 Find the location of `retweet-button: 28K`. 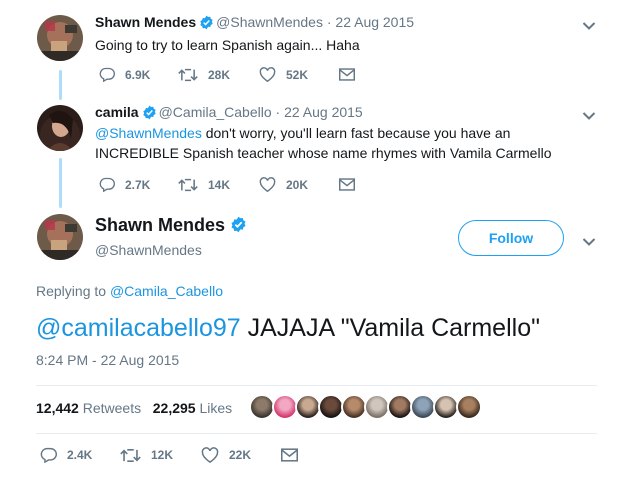

retweet-button: 28K is located at coordinates (218, 75).